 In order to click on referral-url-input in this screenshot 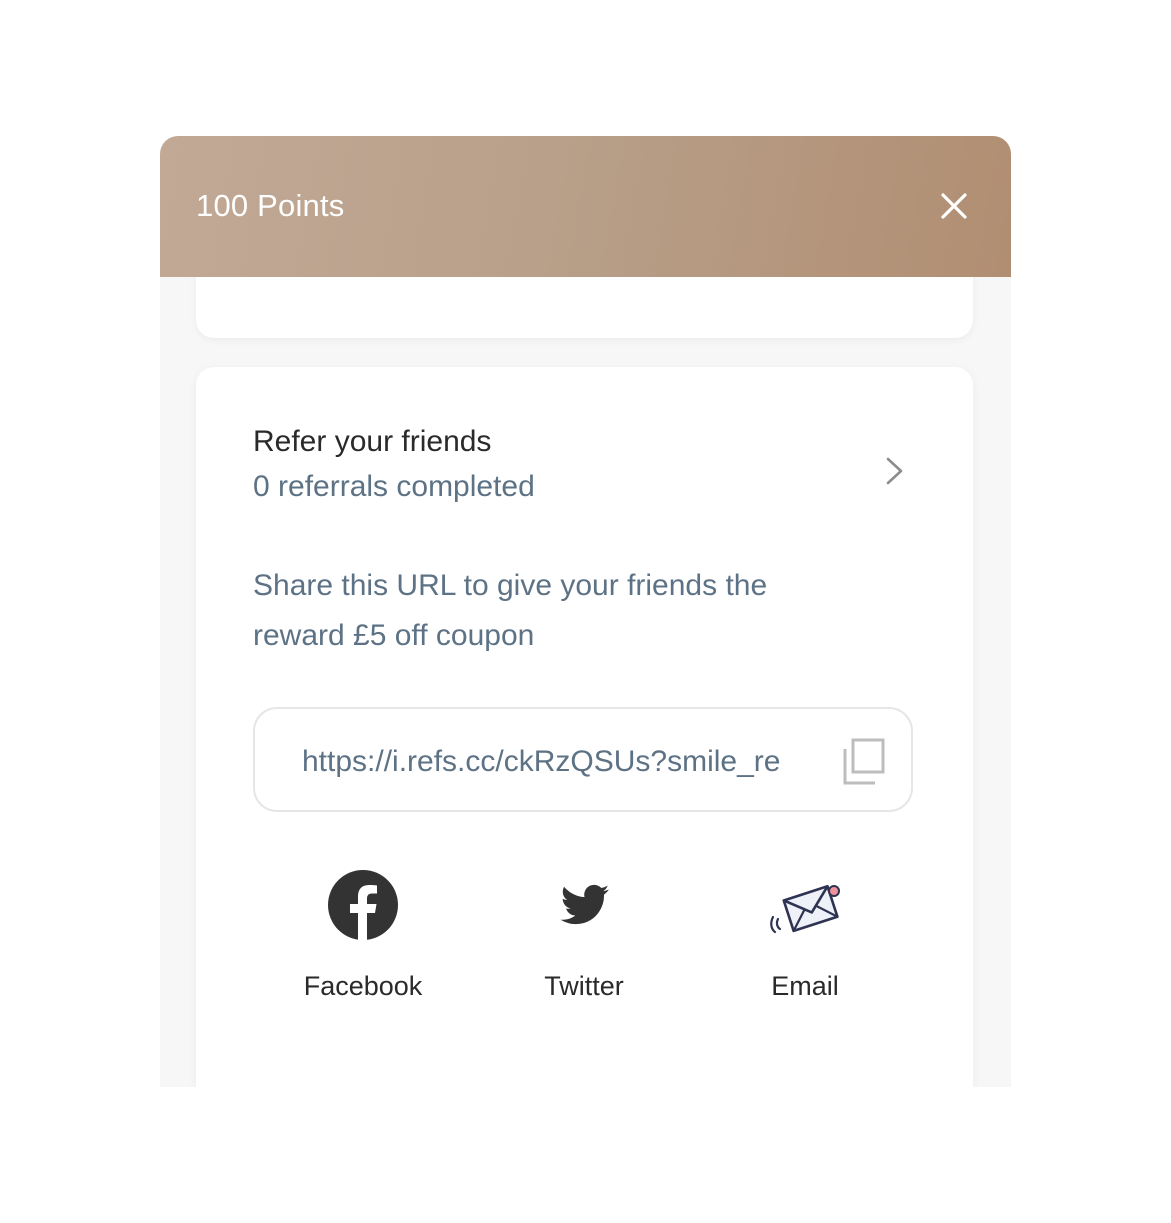, I will do `click(557, 762)`.